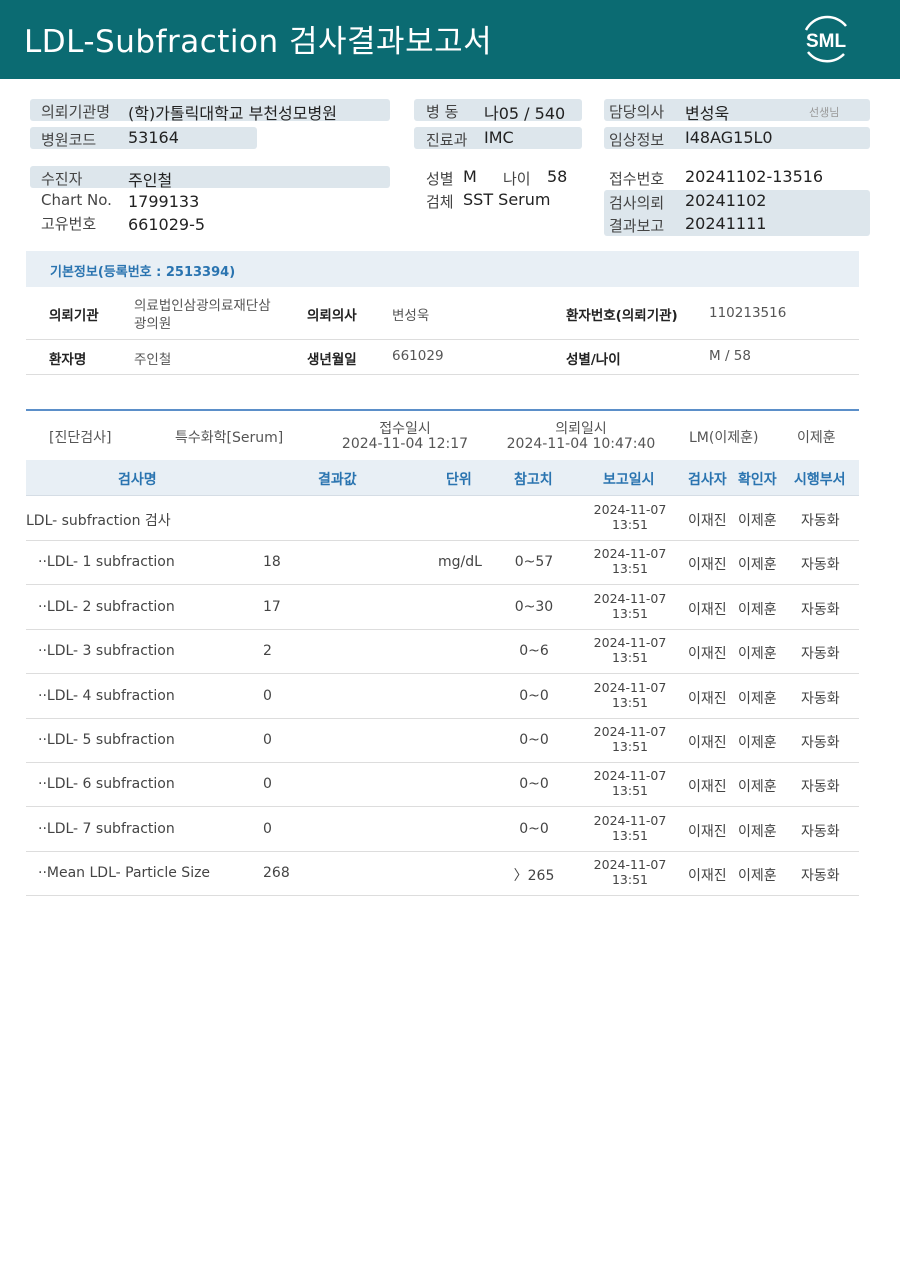  What do you see at coordinates (820, 480) in the screenshot?
I see `col-dept: 시행부서` at bounding box center [820, 480].